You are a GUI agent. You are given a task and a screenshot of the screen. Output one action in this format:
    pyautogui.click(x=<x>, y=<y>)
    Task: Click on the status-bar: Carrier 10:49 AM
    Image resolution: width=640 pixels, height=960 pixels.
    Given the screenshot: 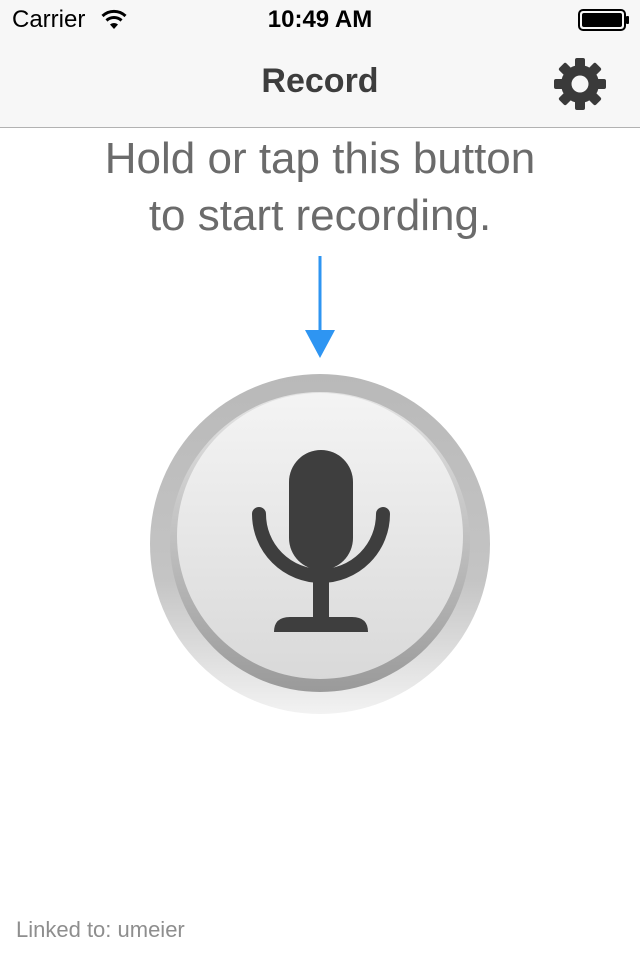 What is the action you would take?
    pyautogui.click(x=320, y=20)
    